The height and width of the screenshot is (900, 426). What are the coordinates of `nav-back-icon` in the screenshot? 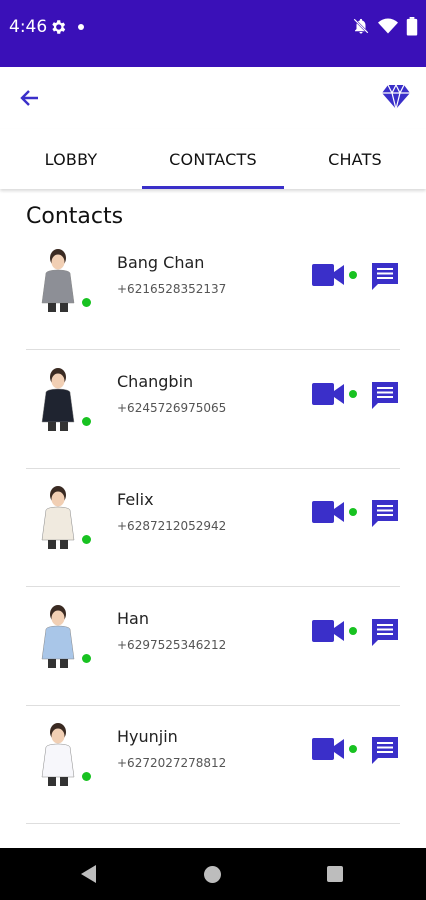 It's located at (89, 874).